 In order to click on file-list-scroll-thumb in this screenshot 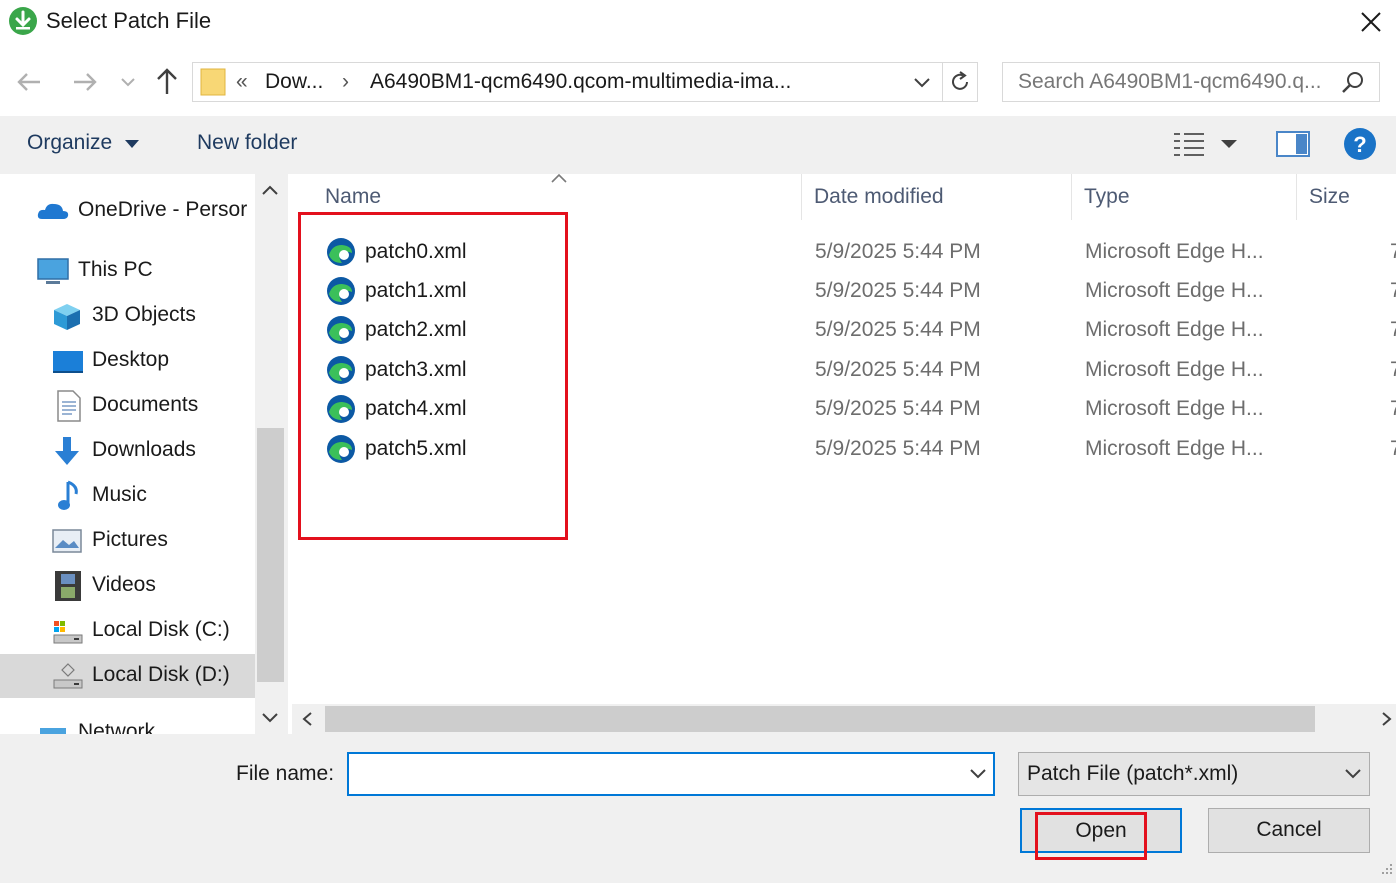, I will do `click(820, 719)`.